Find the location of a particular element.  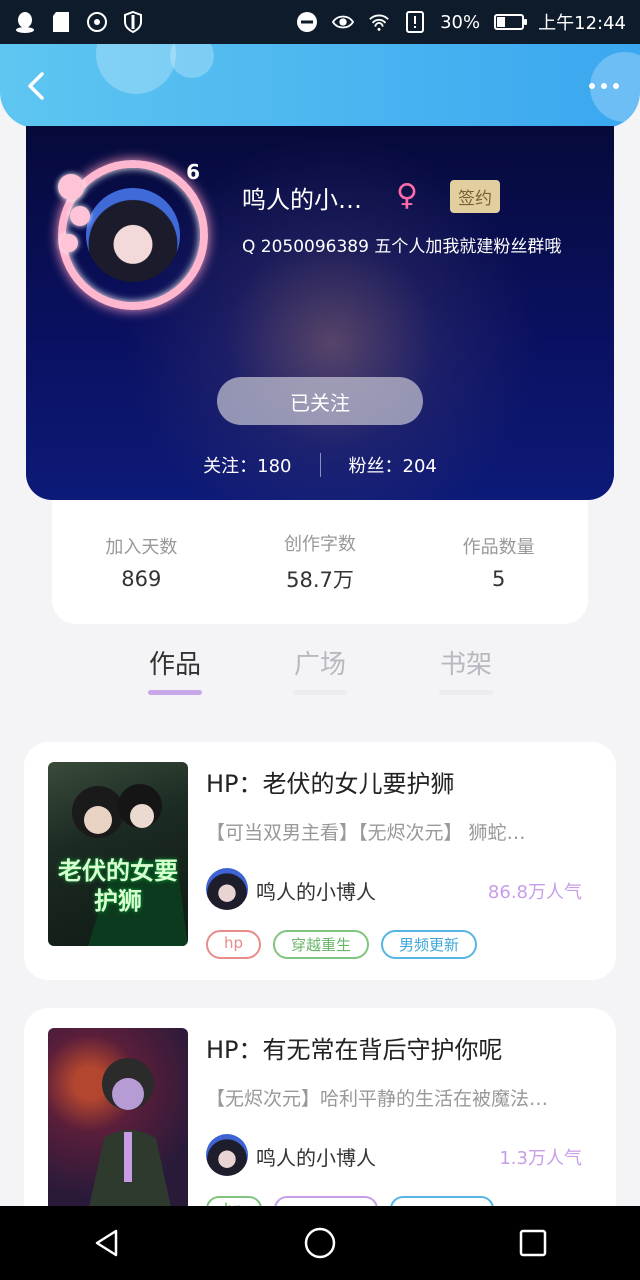

hotspot-icon is located at coordinates (97, 22).